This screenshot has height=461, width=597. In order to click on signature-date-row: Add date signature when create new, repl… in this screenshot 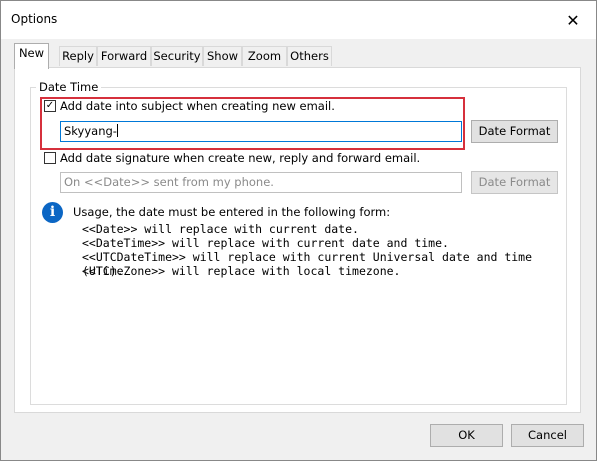, I will do `click(232, 158)`.